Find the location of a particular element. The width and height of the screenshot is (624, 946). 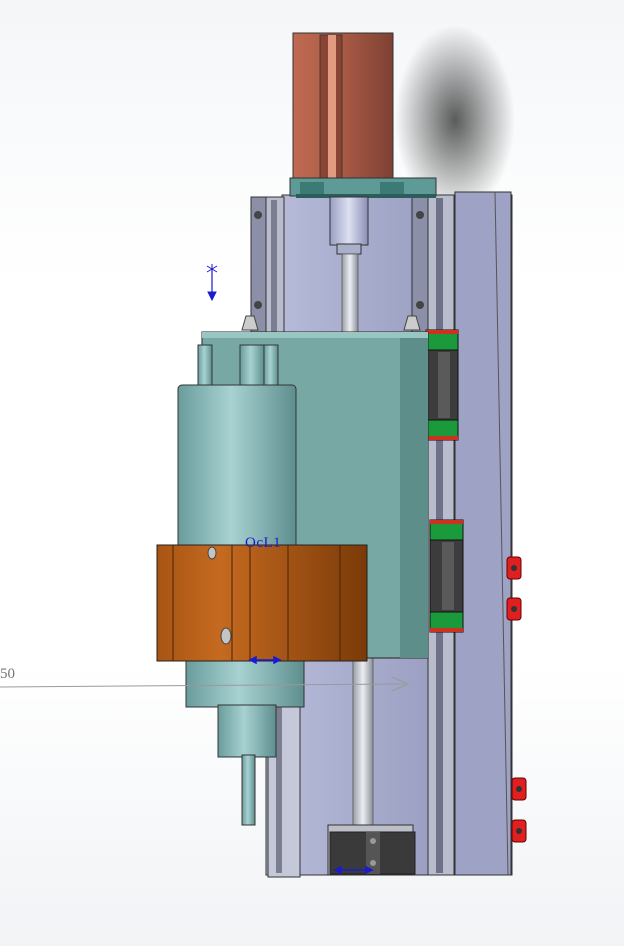

spindle-clamp is located at coordinates (262, 603).